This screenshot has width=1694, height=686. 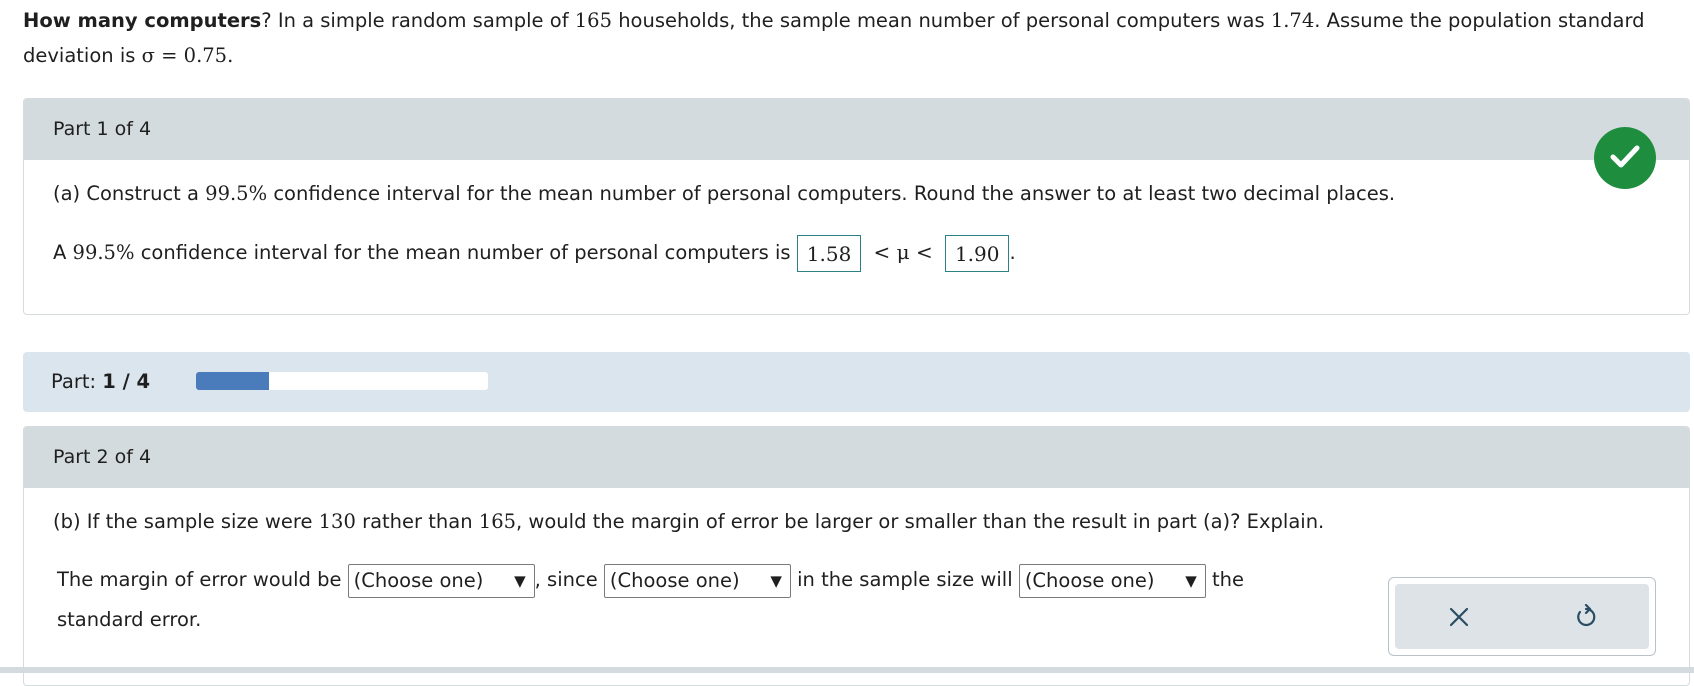 I want to click on part-1-header: Part 1 of 4, so click(x=856, y=129).